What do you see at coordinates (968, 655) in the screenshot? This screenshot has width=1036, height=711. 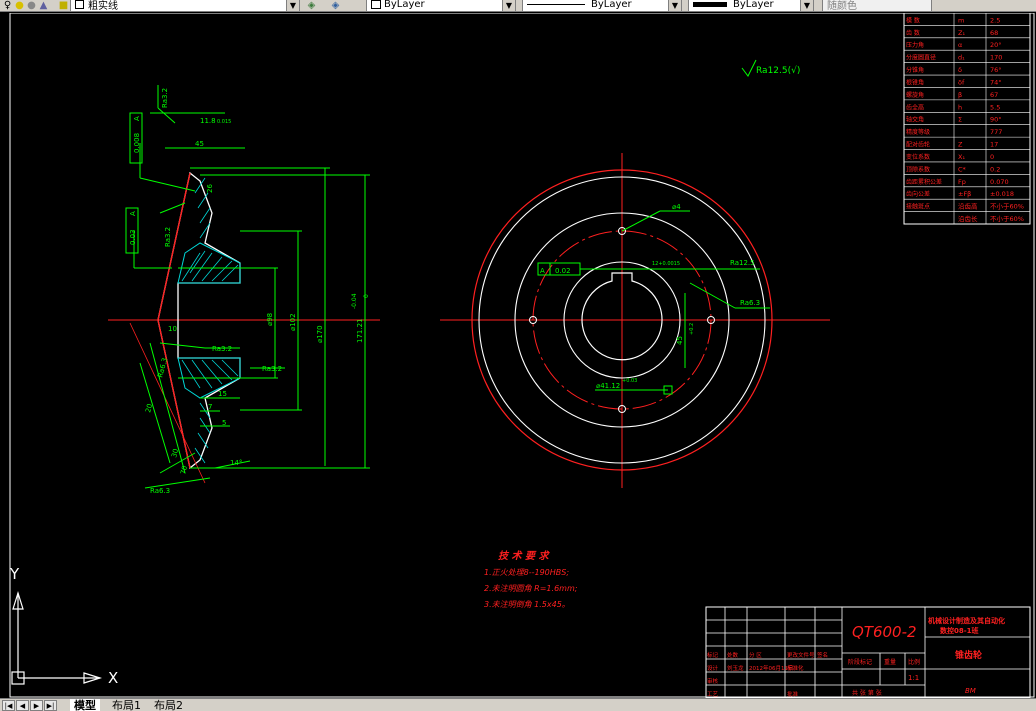 I see `part-name: 锥齿轮` at bounding box center [968, 655].